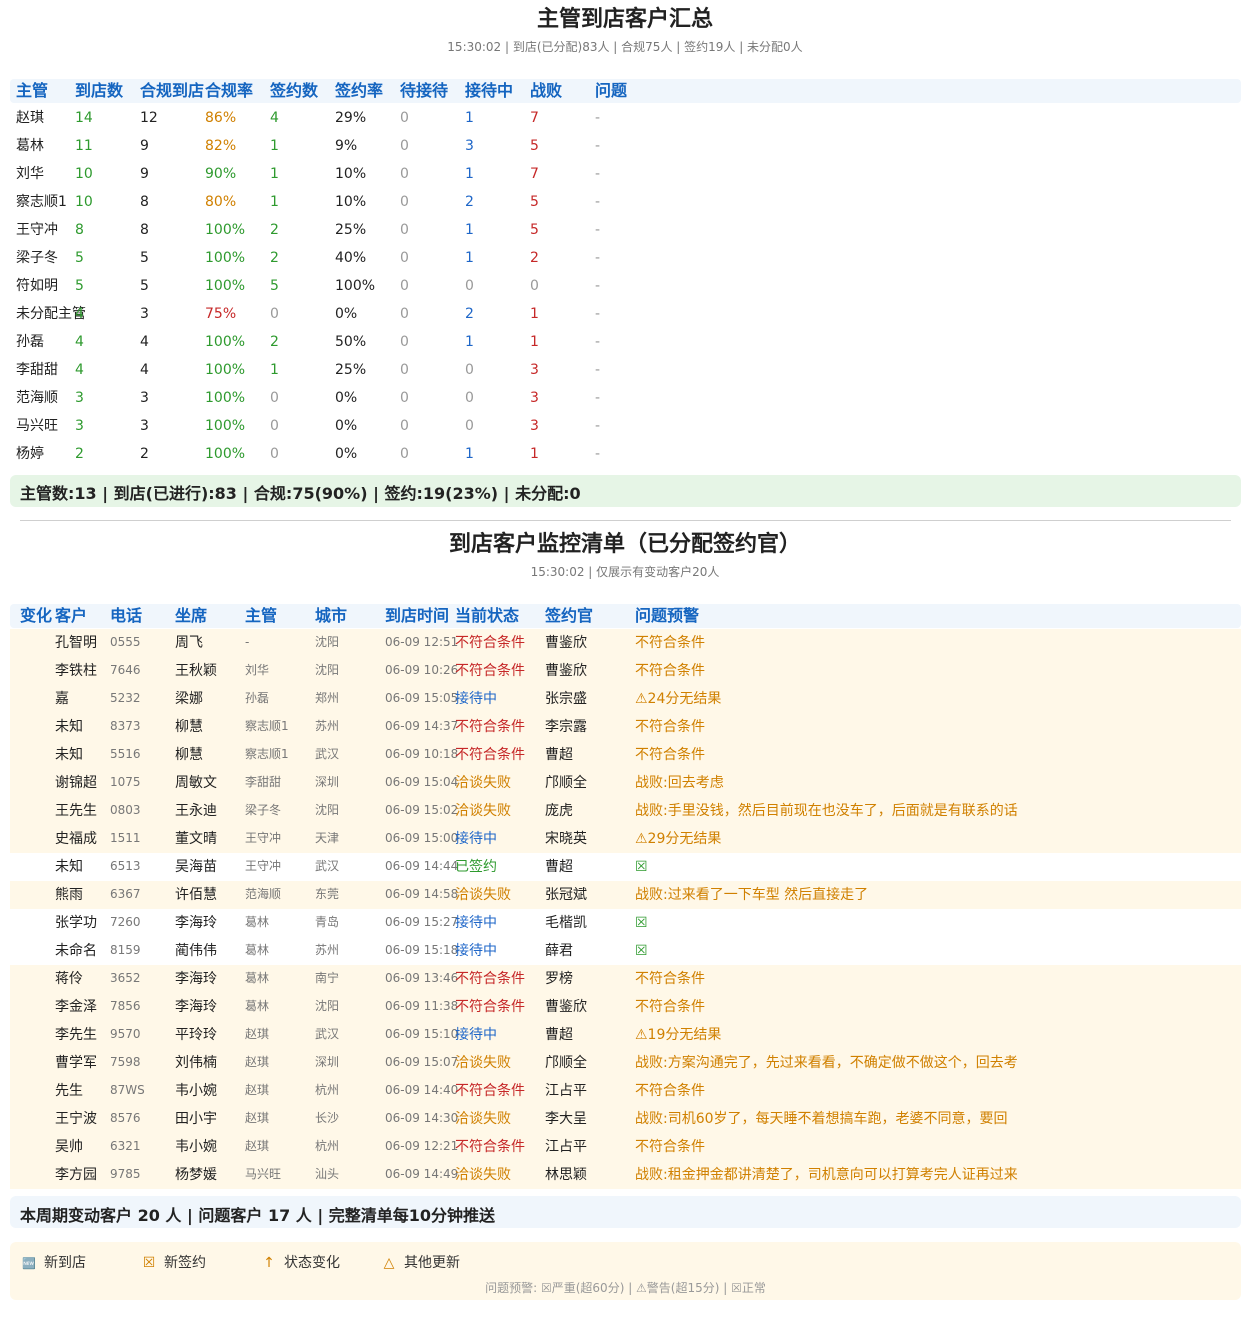 The image size is (1250, 1344). What do you see at coordinates (476, 839) in the screenshot?
I see `monitor-cell-status: 接待中` at bounding box center [476, 839].